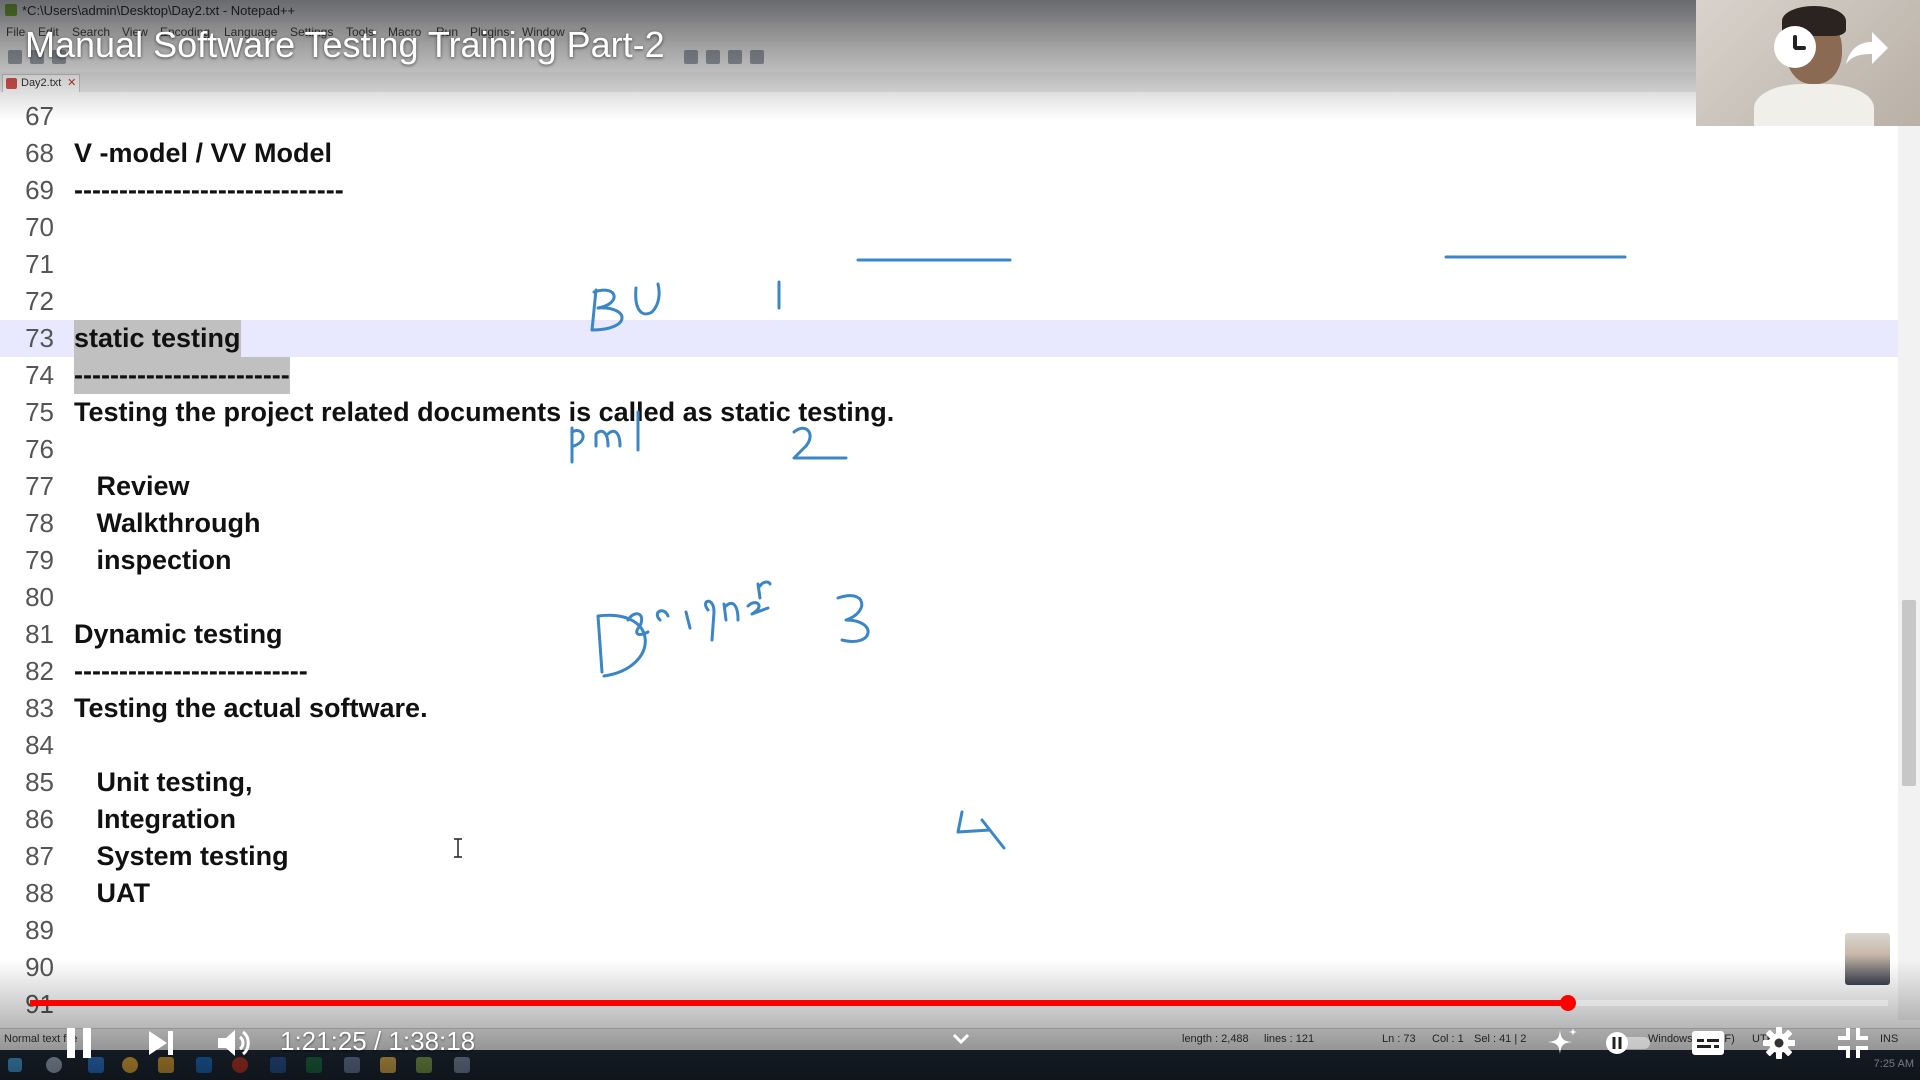  I want to click on editor-line: 86 Integration, so click(949, 819).